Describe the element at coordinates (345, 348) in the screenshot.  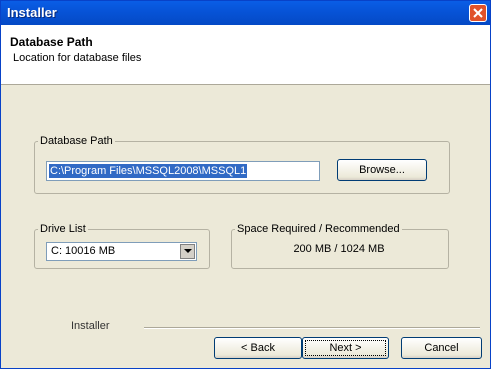
I see `next-button: Next >` at that location.